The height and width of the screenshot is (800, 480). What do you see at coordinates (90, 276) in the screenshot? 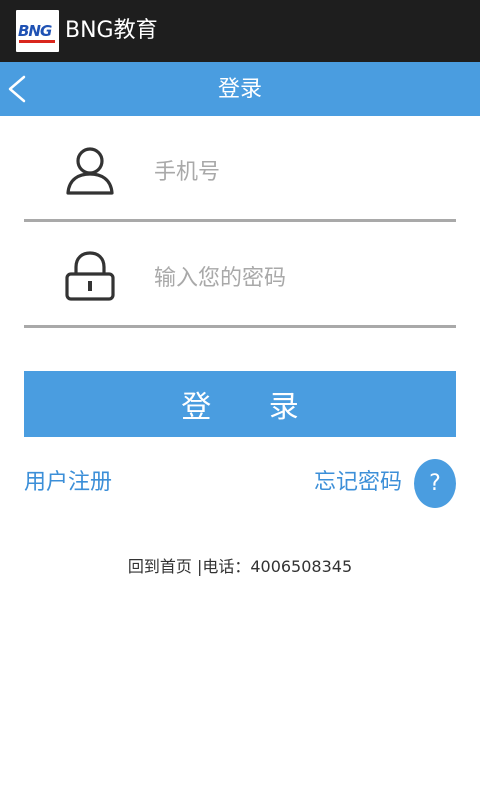
I see `lock-icon` at bounding box center [90, 276].